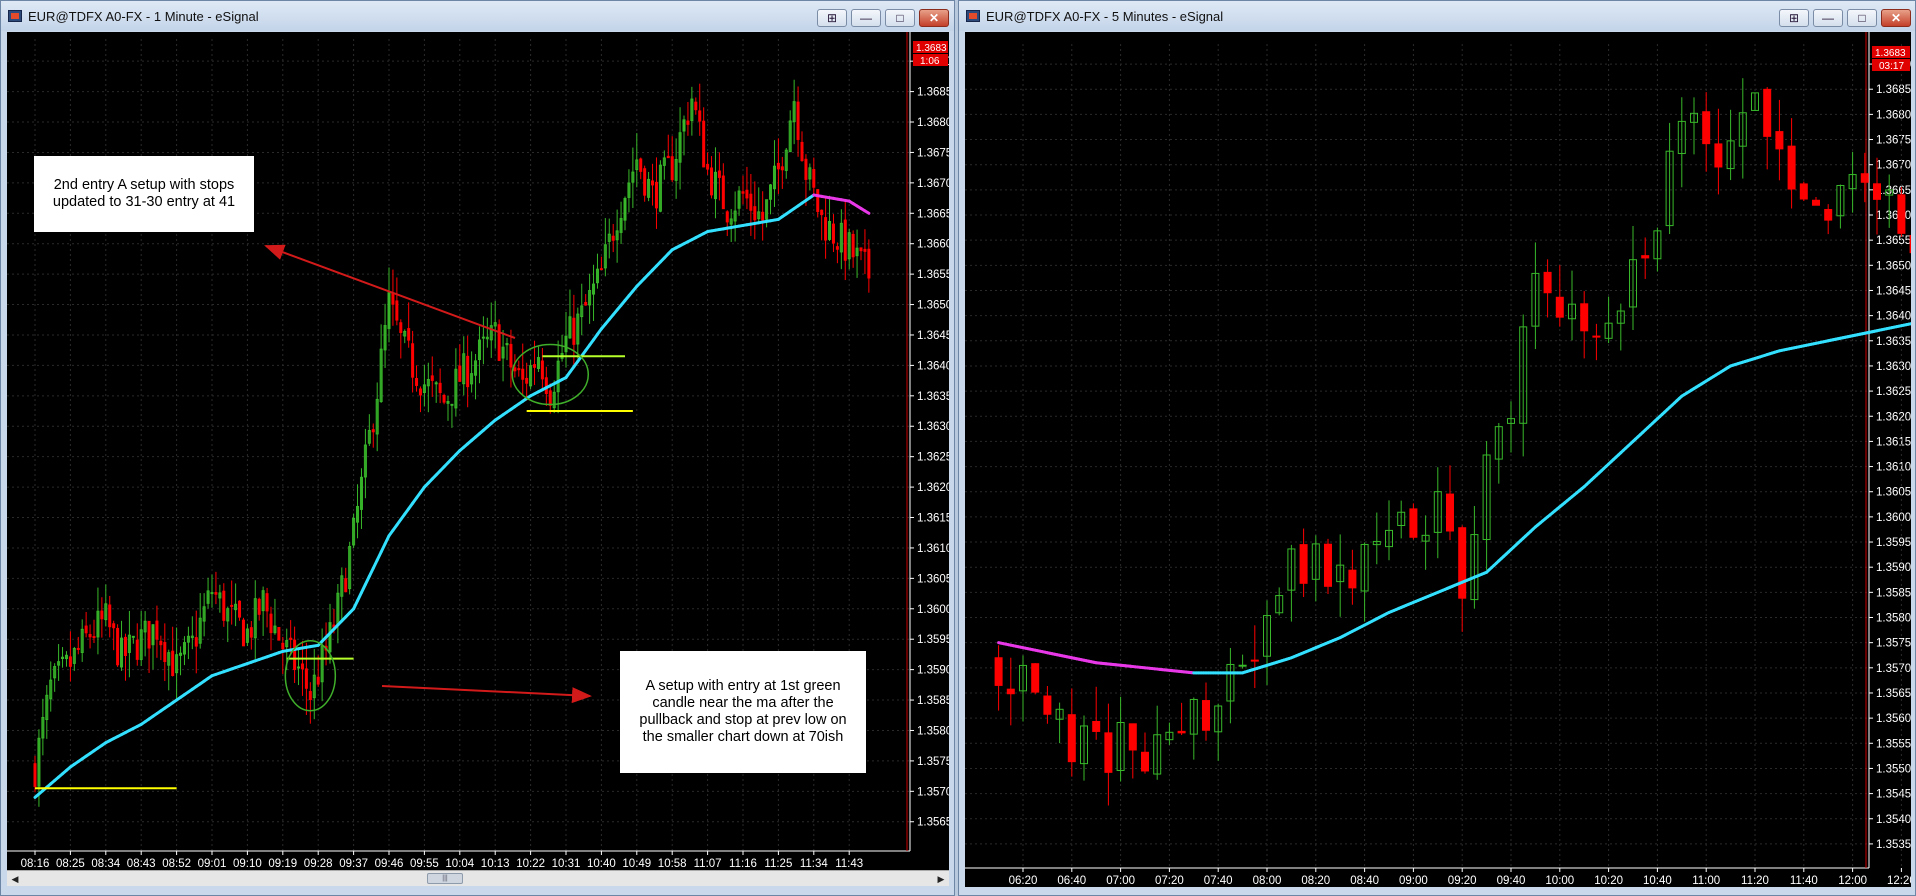  I want to click on horizontal-scrollbar: ◀ ||| ▶, so click(478, 878).